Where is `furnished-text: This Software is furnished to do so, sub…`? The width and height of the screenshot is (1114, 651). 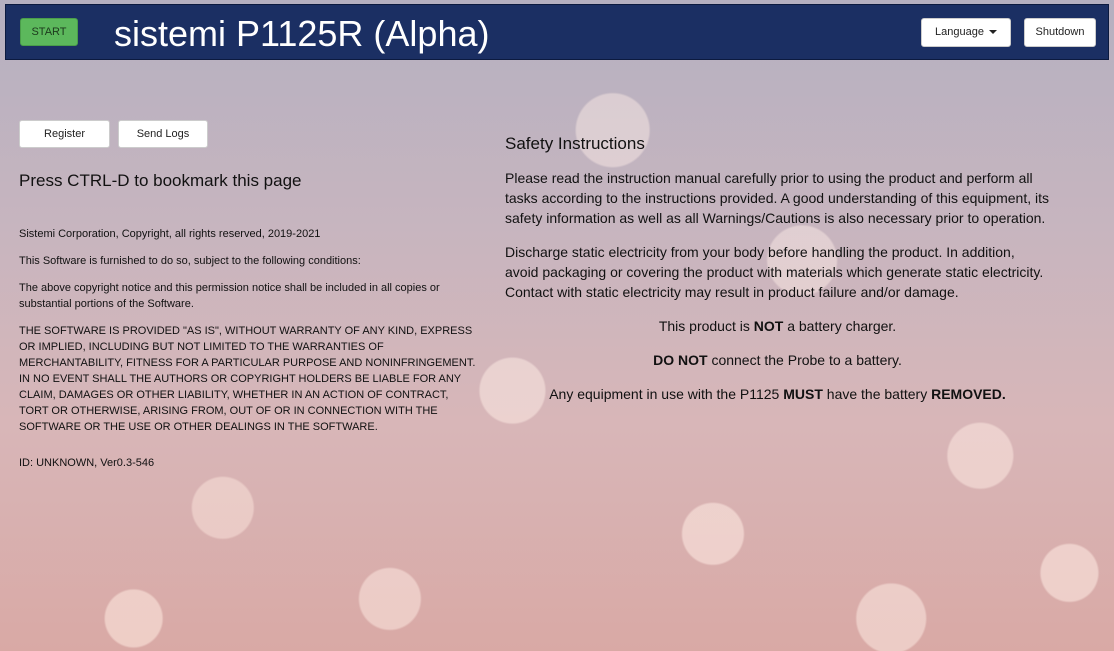 furnished-text: This Software is furnished to do so, sub… is located at coordinates (190, 261).